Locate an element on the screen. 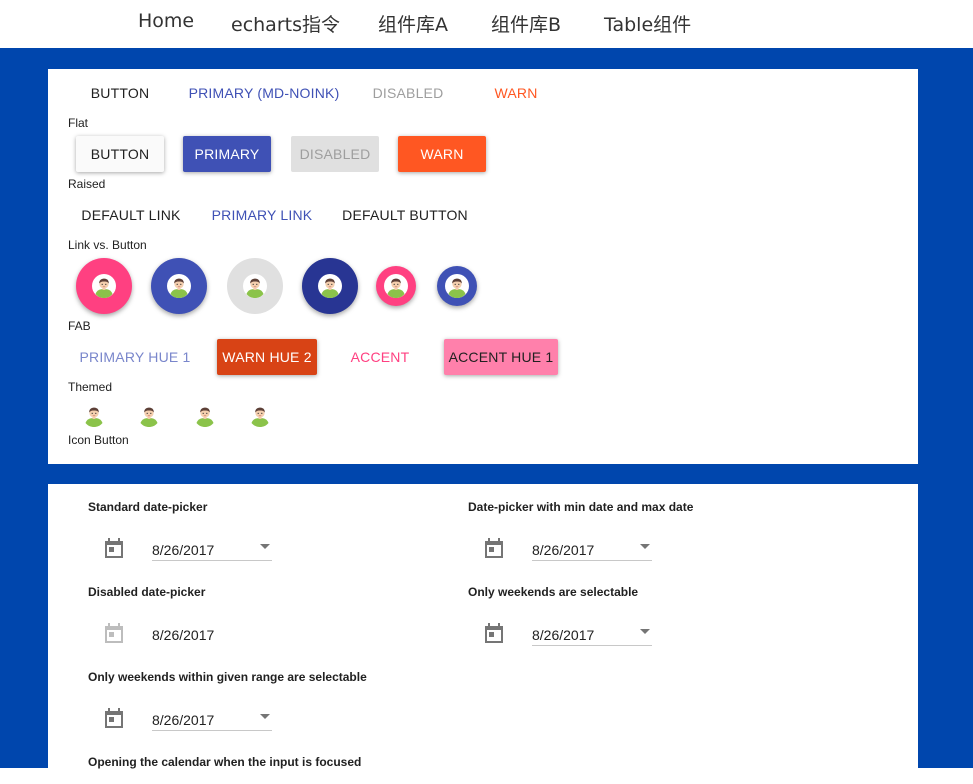 The image size is (973, 784). fab-primary-button is located at coordinates (179, 286).